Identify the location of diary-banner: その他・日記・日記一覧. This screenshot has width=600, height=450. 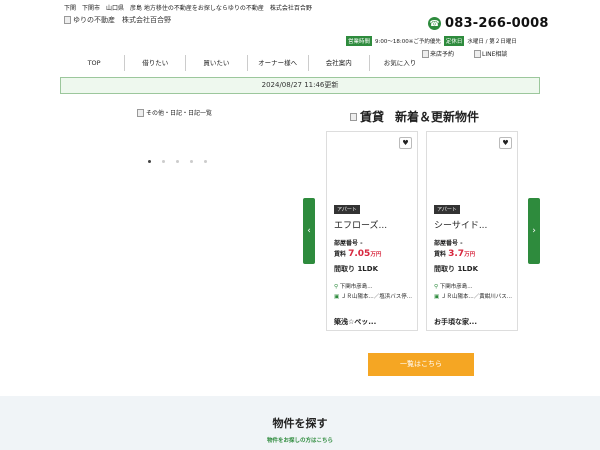
(174, 112).